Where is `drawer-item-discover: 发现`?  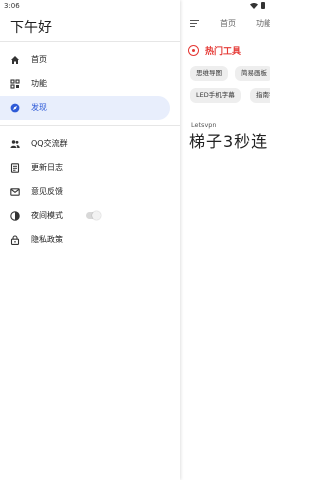 drawer-item-discover: 发现 is located at coordinates (85, 108).